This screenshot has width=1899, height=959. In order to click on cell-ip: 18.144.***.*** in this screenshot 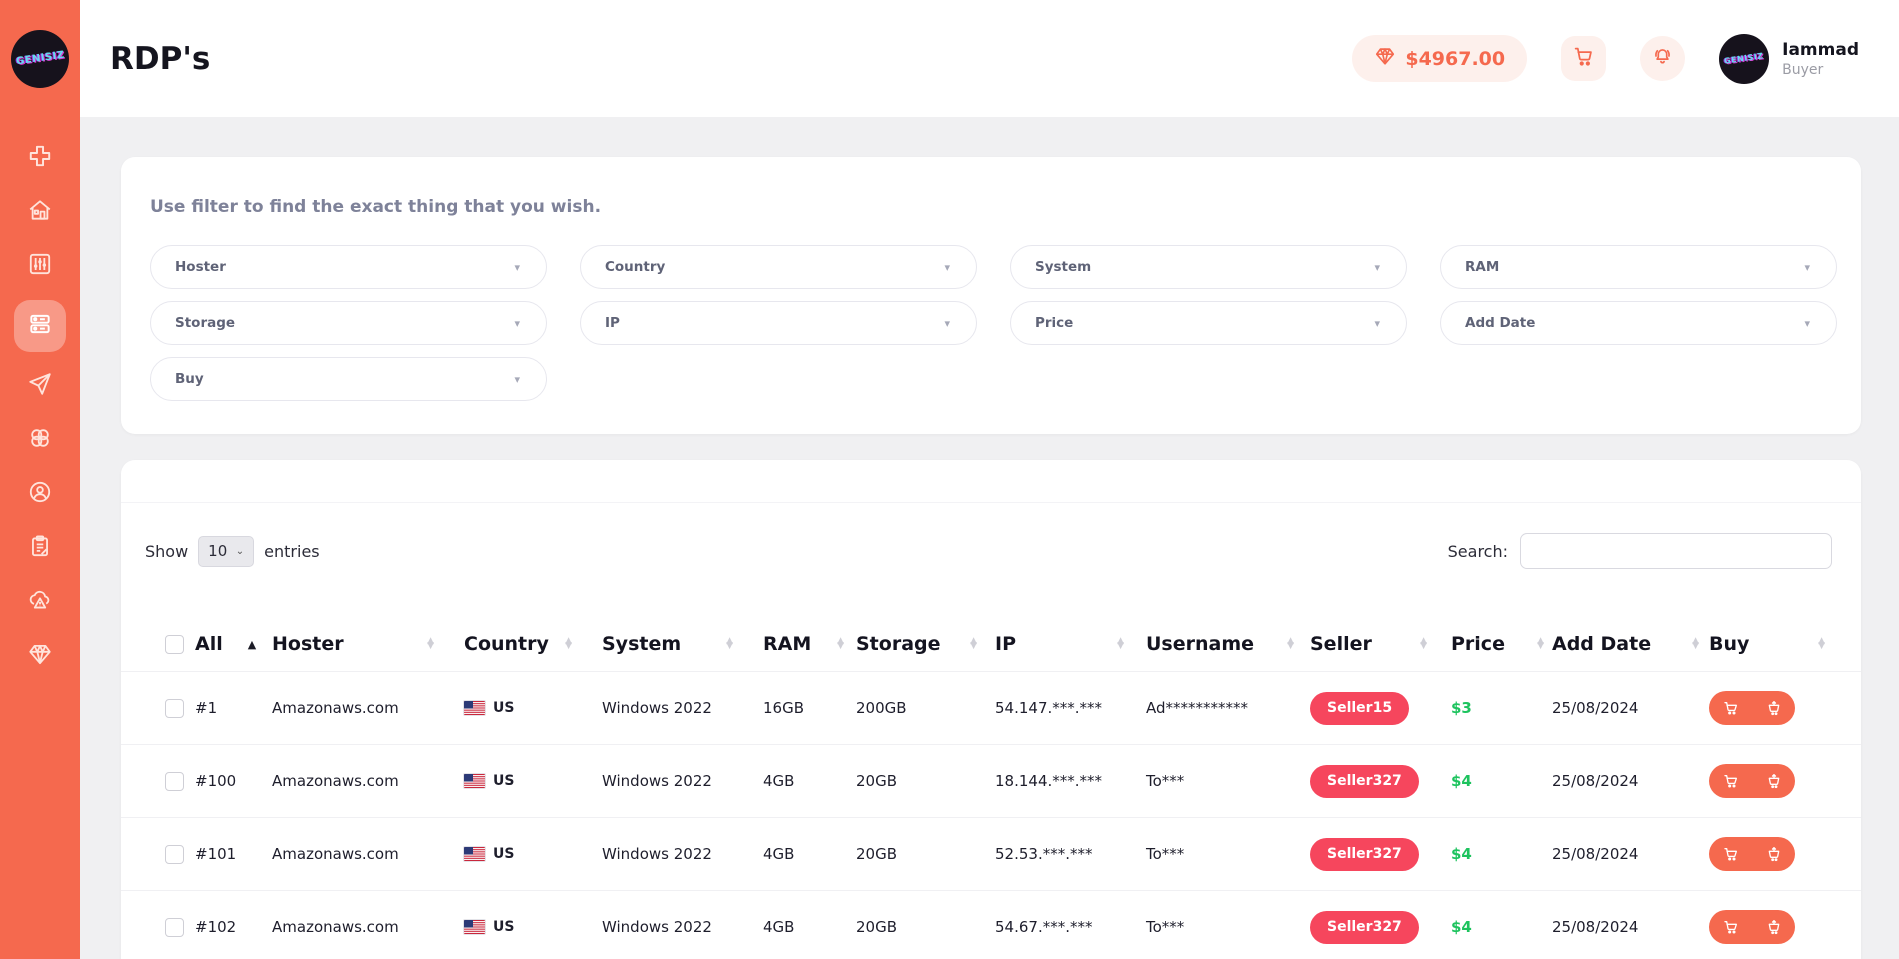, I will do `click(1049, 781)`.